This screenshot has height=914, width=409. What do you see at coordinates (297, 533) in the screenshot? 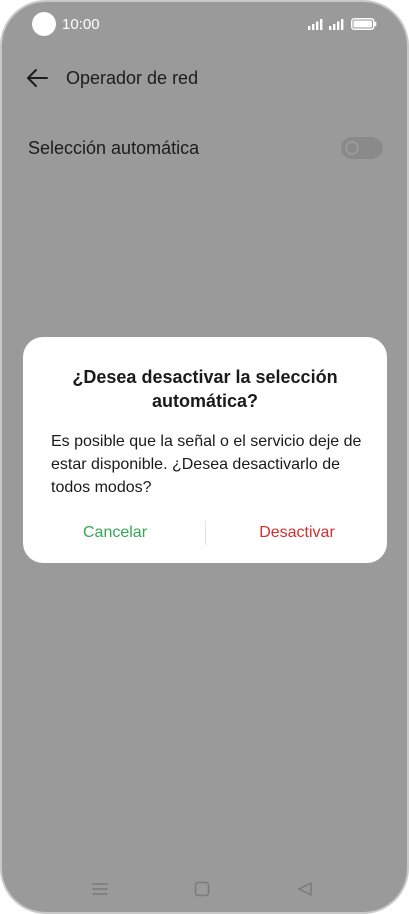
I see `deactivate-button: Desactivar` at bounding box center [297, 533].